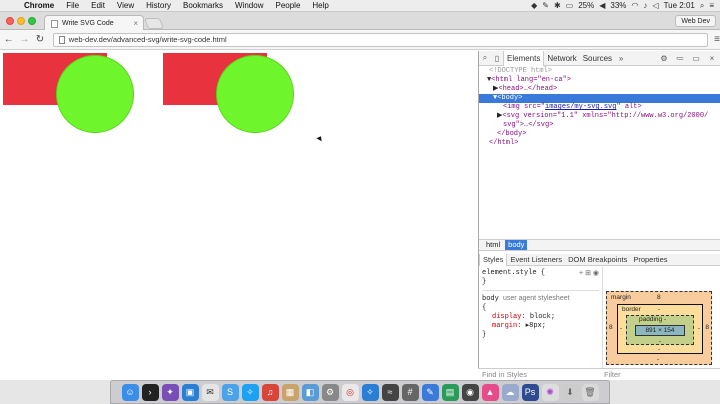 Image resolution: width=720 pixels, height=404 pixels. Describe the element at coordinates (599, 98) in the screenshot. I see `dom-body: ▼<body>` at that location.